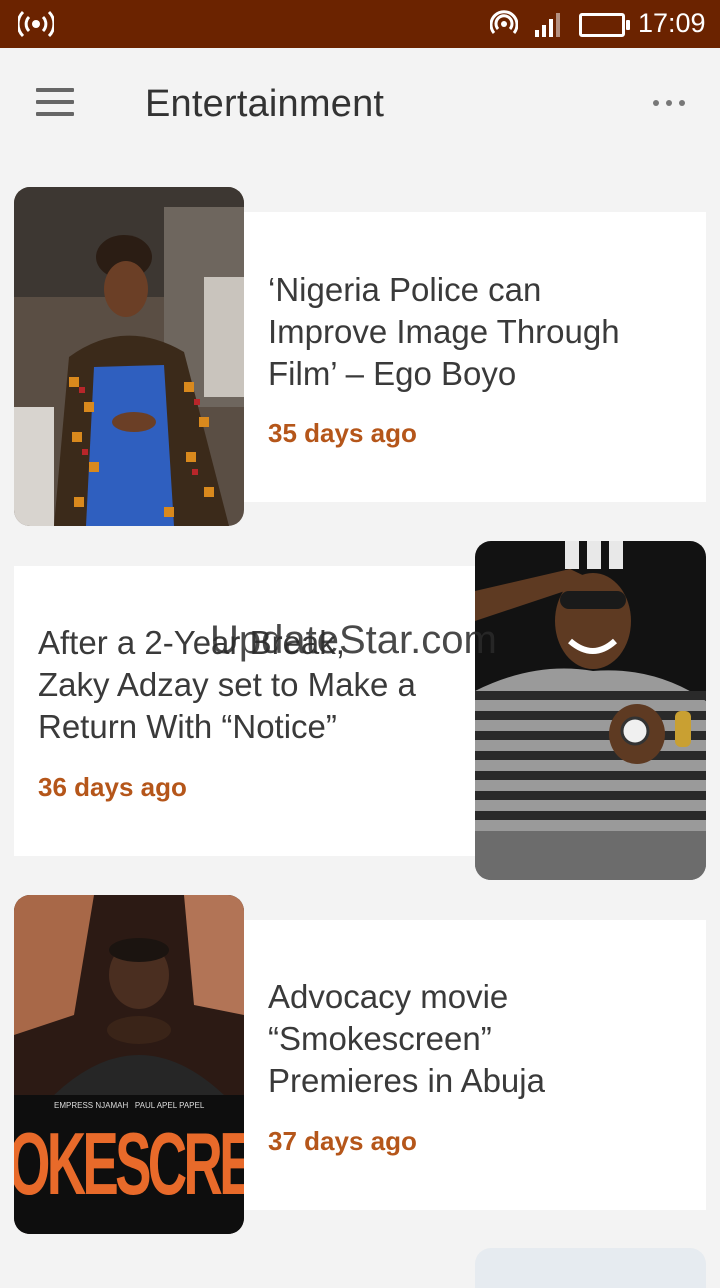 The image size is (720, 1288). Describe the element at coordinates (342, 1141) in the screenshot. I see `article-age: 37 days ago` at that location.